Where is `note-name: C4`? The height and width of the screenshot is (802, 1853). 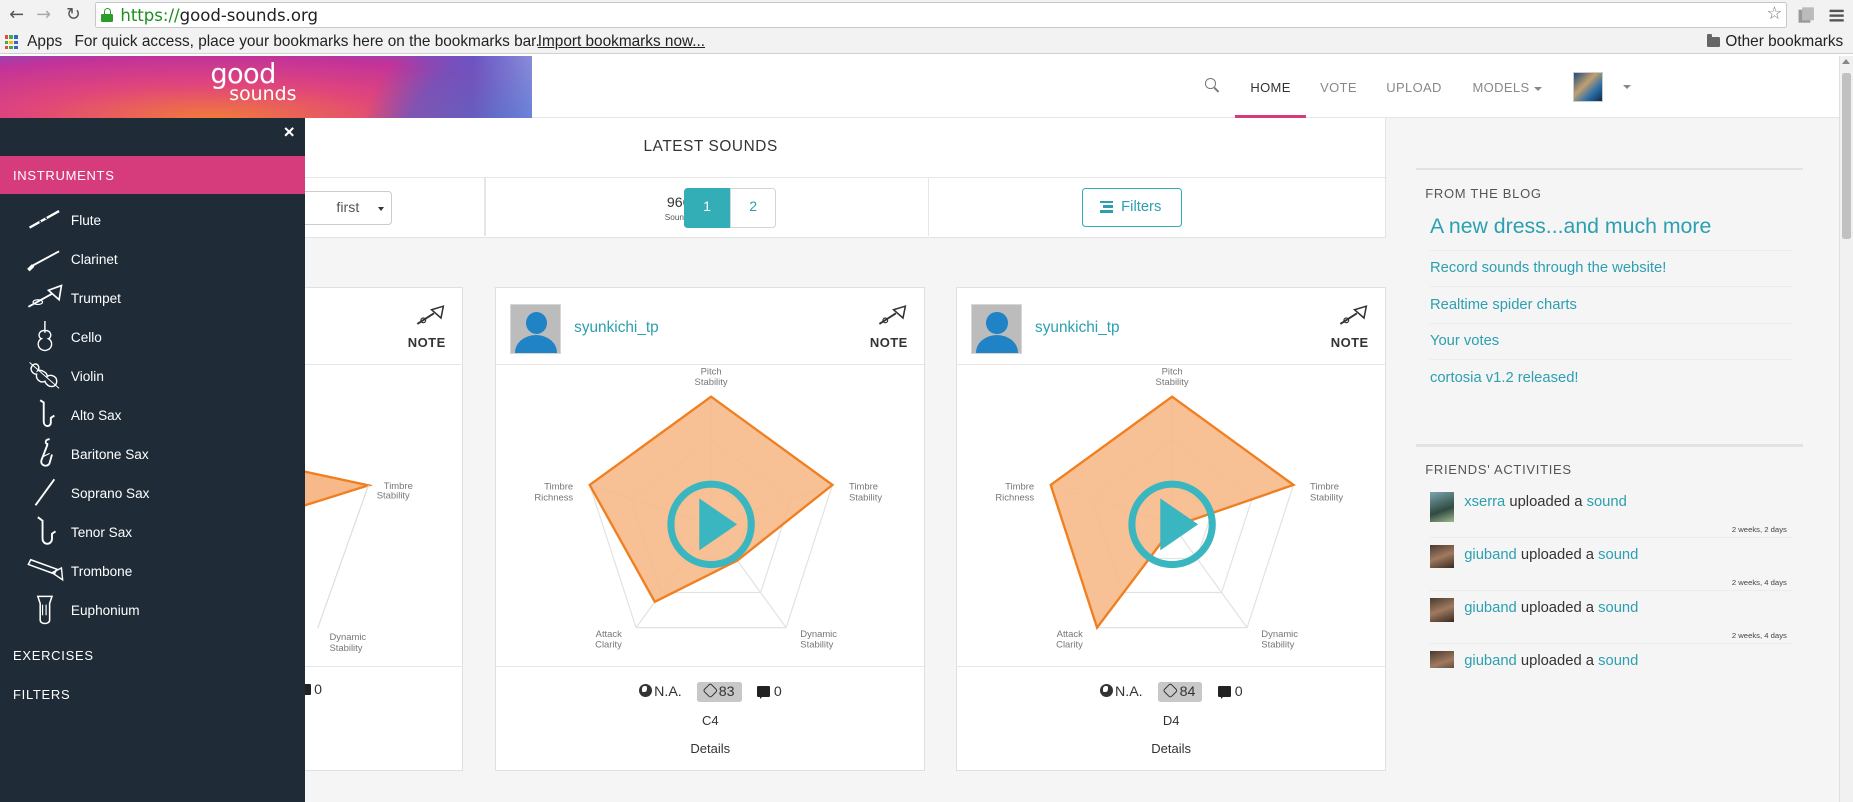 note-name: C4 is located at coordinates (710, 721).